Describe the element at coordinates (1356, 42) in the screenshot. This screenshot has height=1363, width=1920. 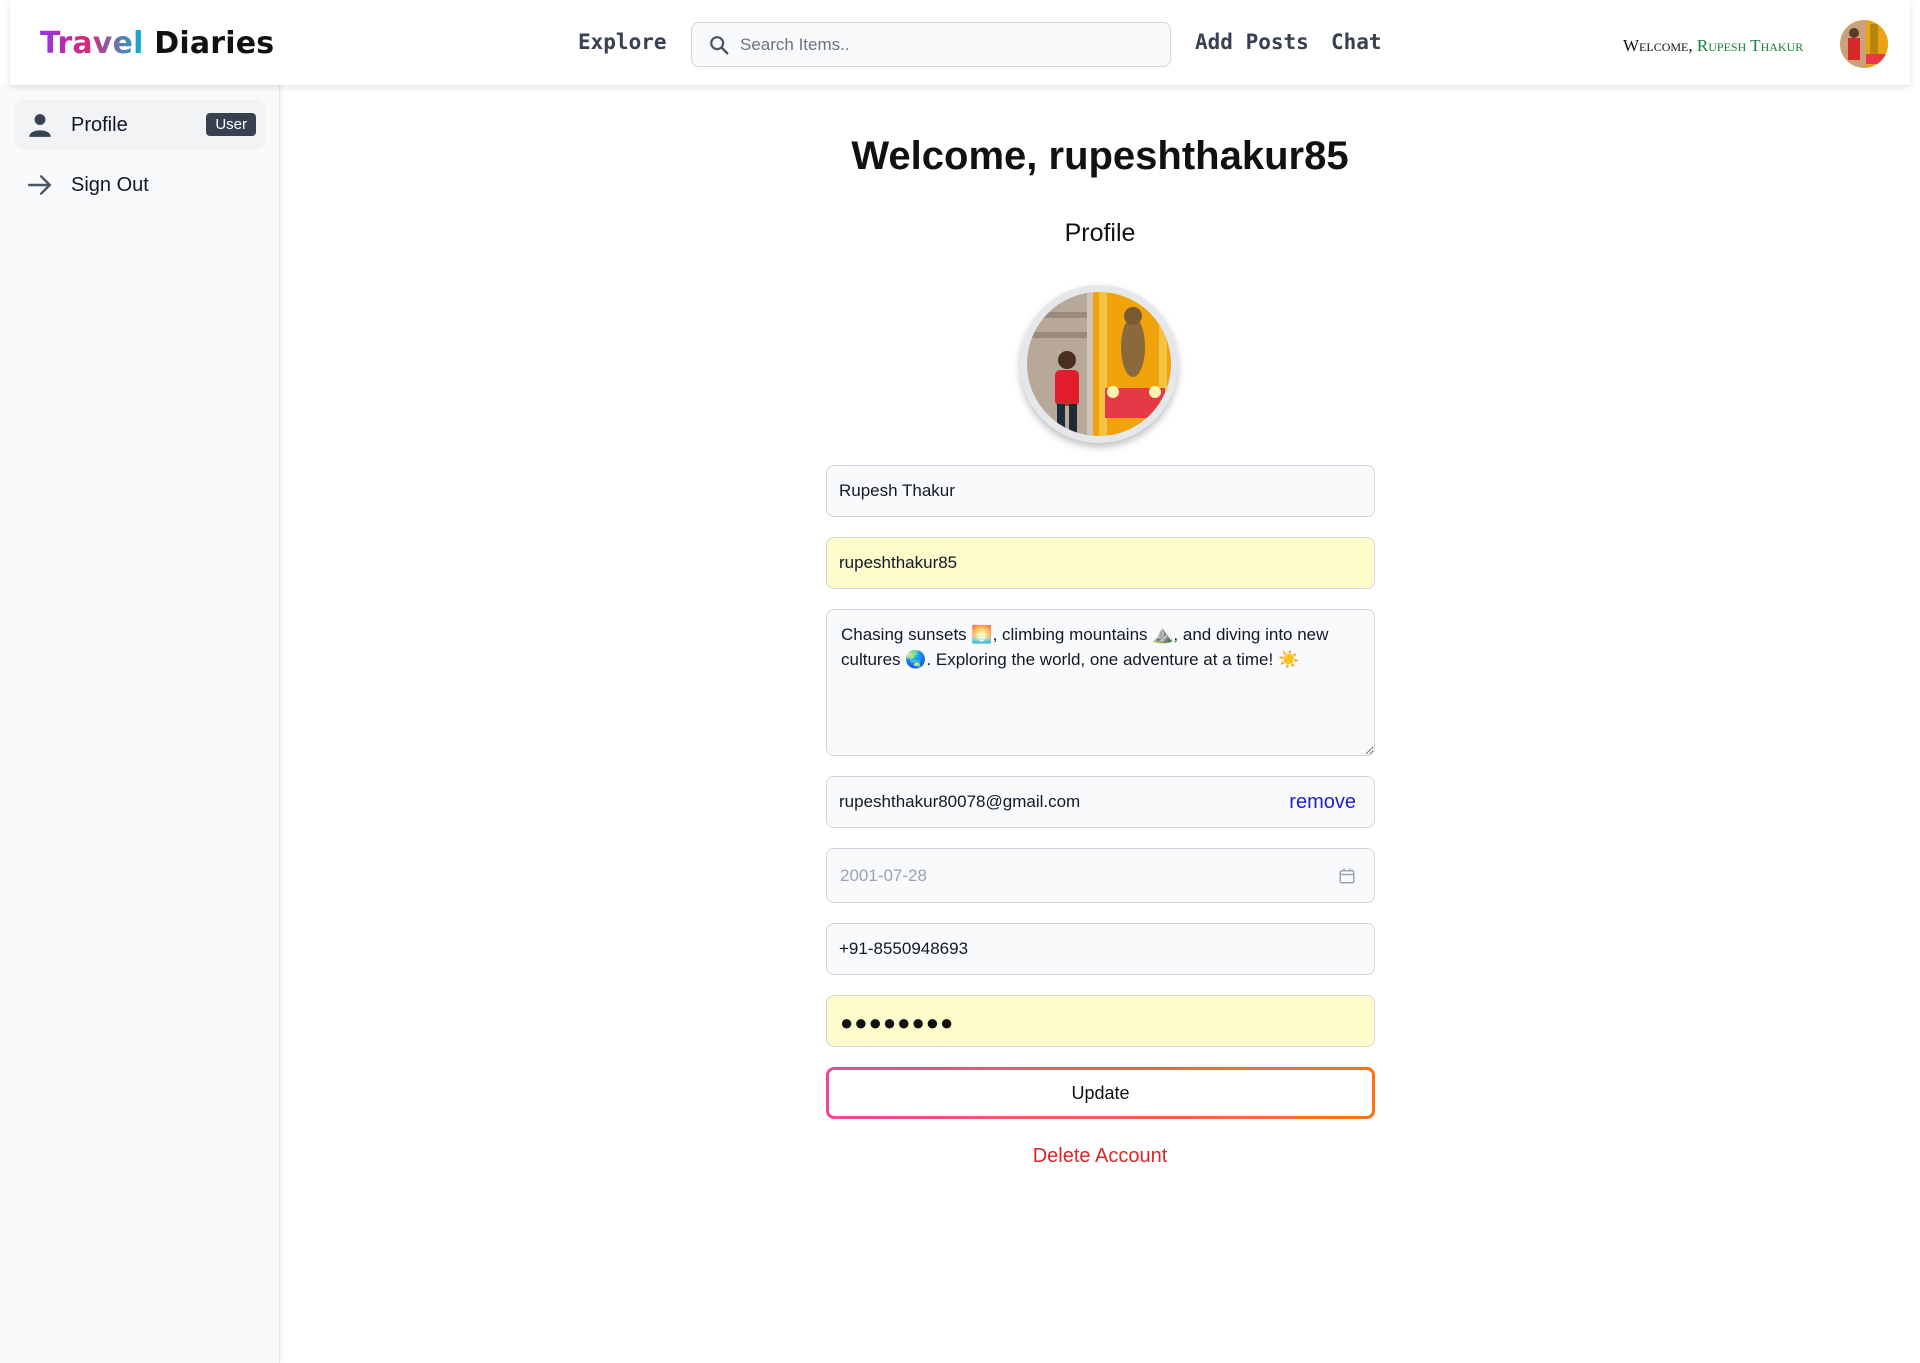
I see `nav-chat-link: Chat` at that location.